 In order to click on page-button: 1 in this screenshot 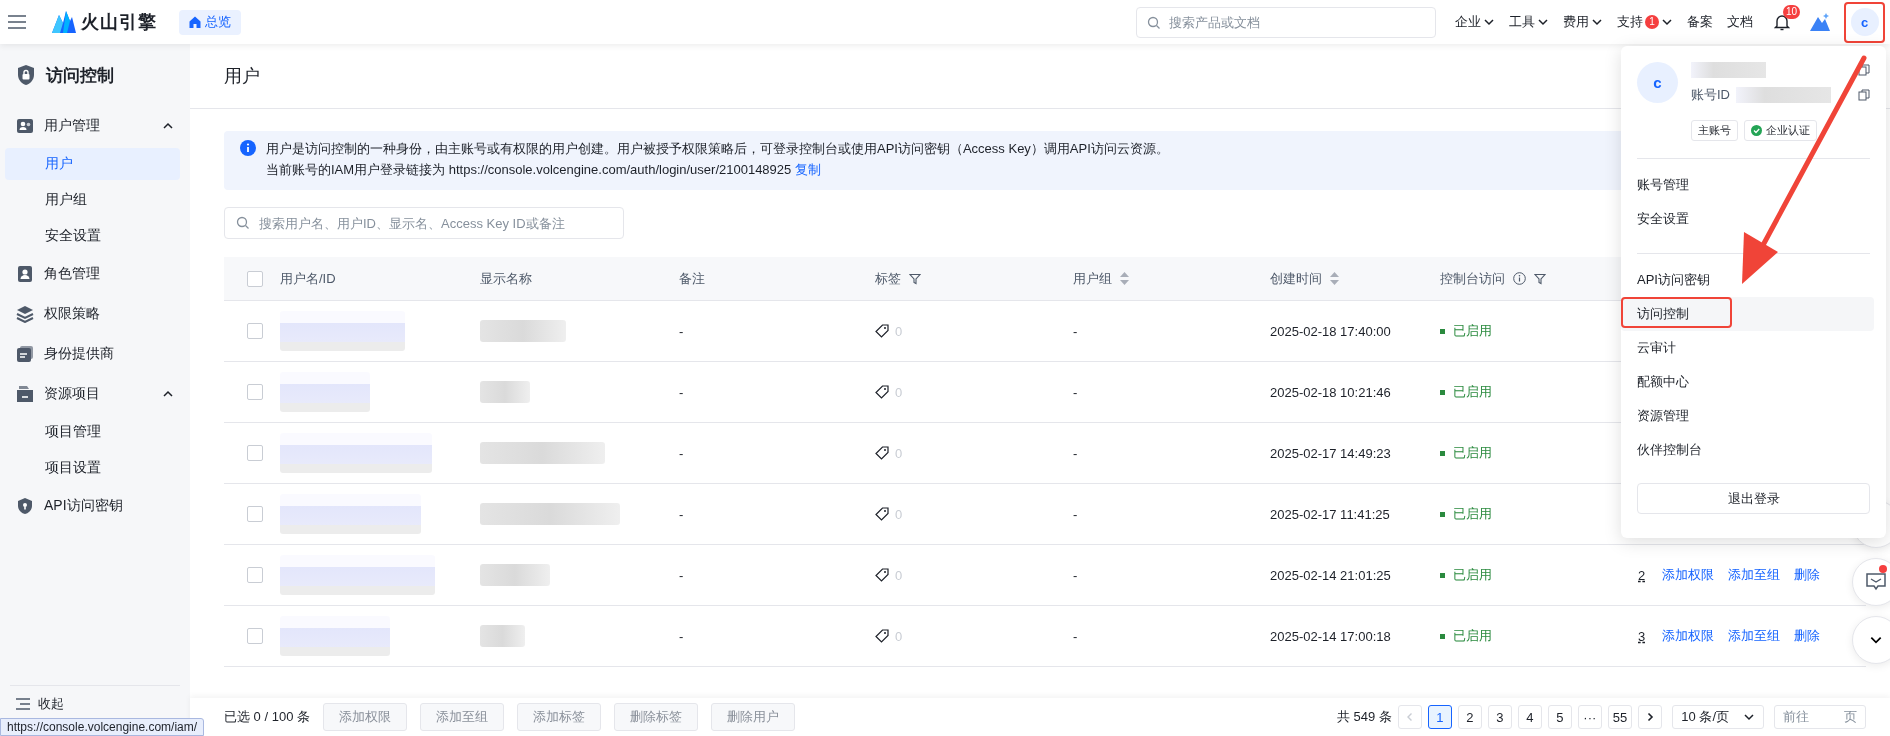, I will do `click(1439, 717)`.